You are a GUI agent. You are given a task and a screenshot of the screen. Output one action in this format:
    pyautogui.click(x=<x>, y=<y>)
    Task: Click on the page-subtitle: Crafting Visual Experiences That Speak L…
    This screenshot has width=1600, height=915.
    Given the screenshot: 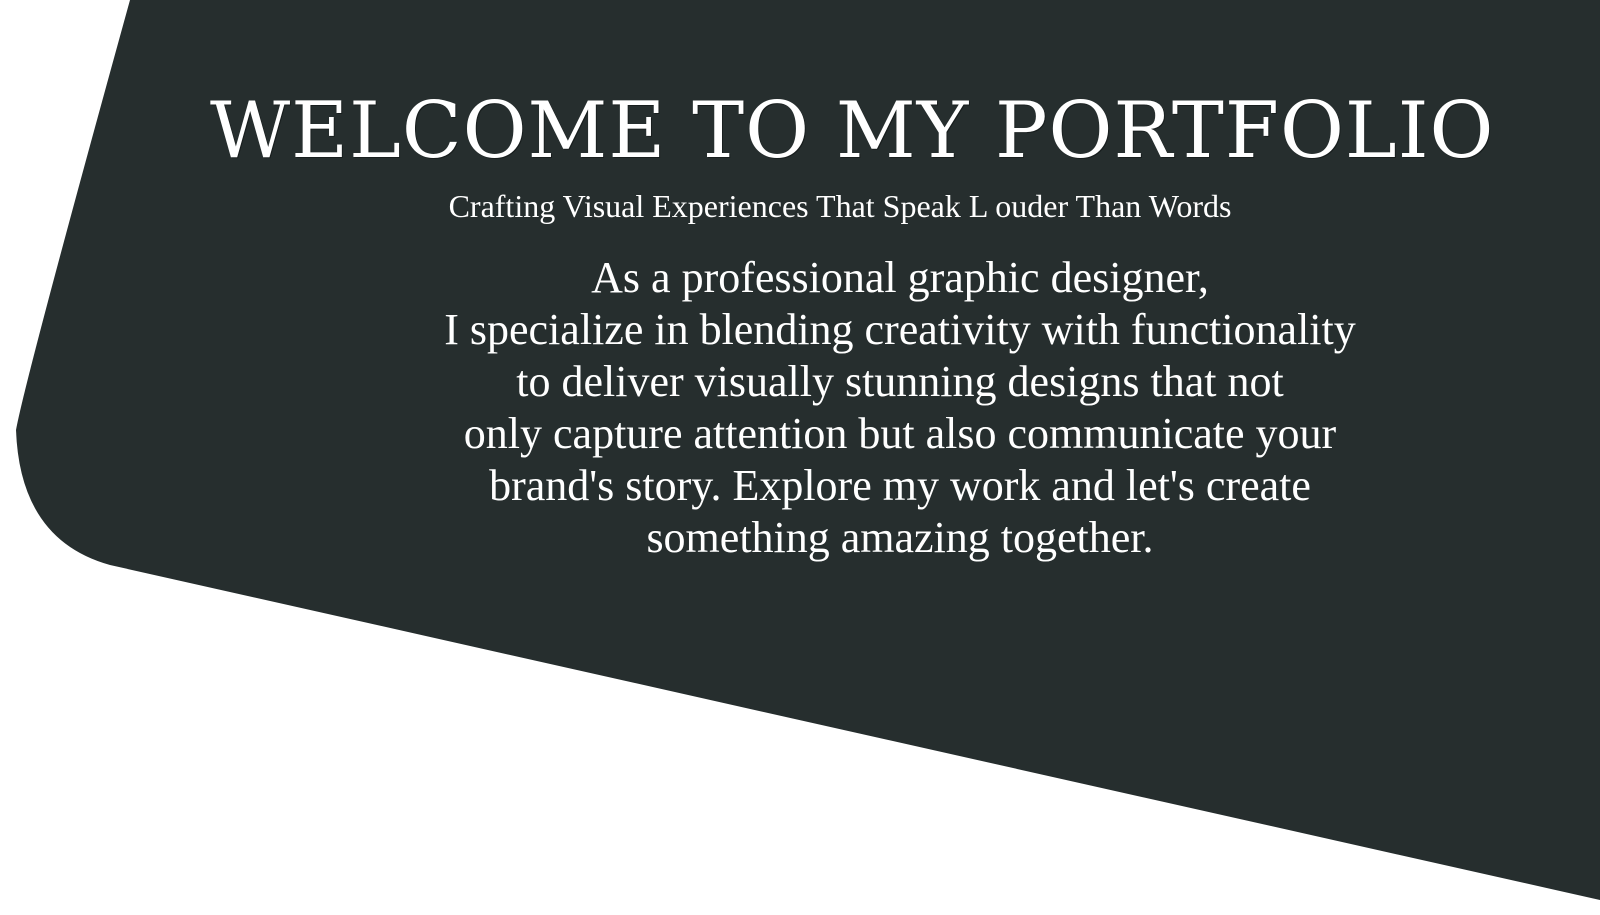 What is the action you would take?
    pyautogui.click(x=840, y=206)
    